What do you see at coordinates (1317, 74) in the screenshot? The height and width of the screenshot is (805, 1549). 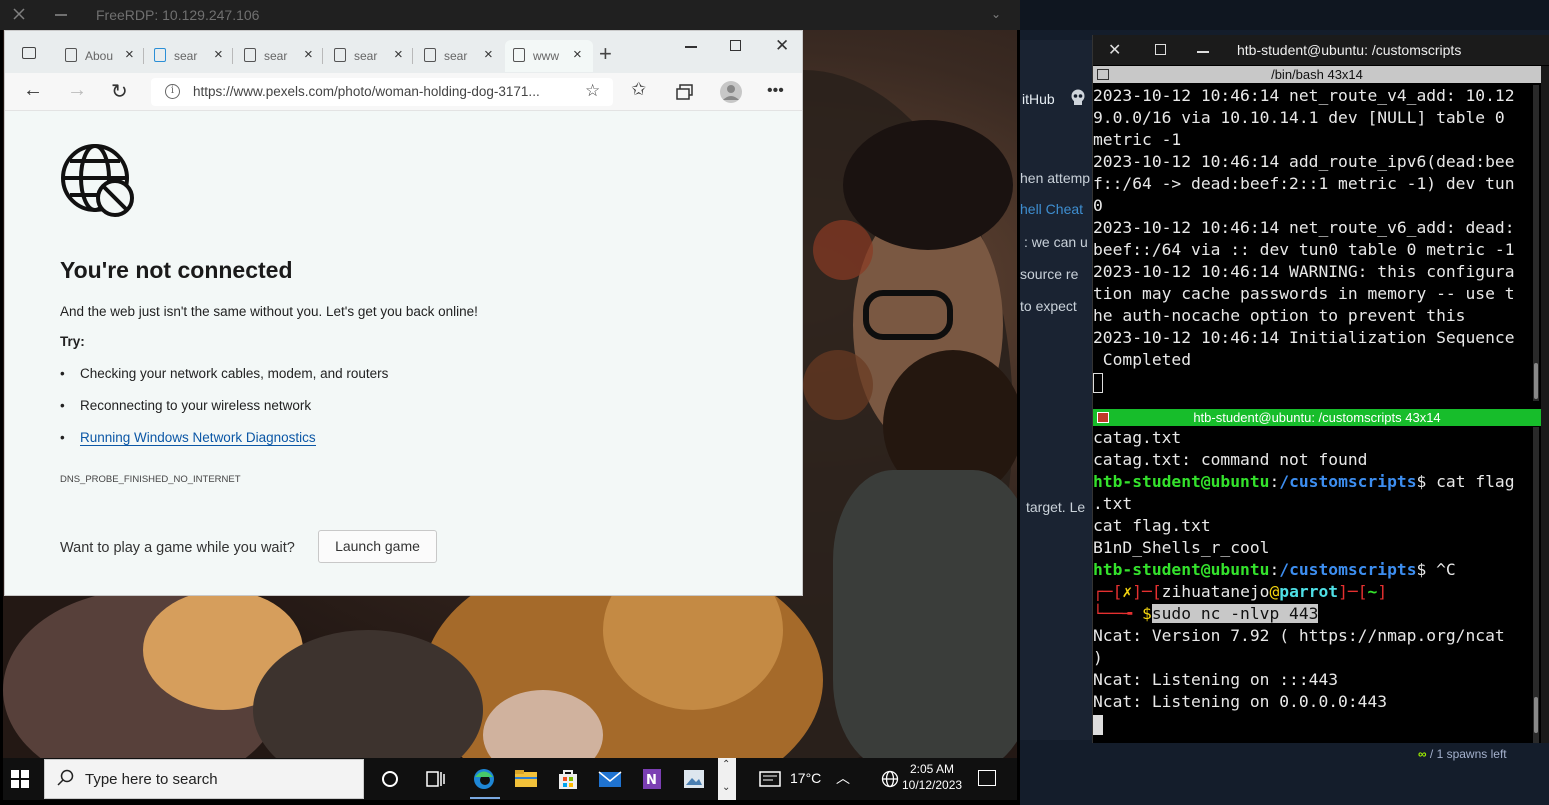 I see `pane-header: /bin/bash 43x14` at bounding box center [1317, 74].